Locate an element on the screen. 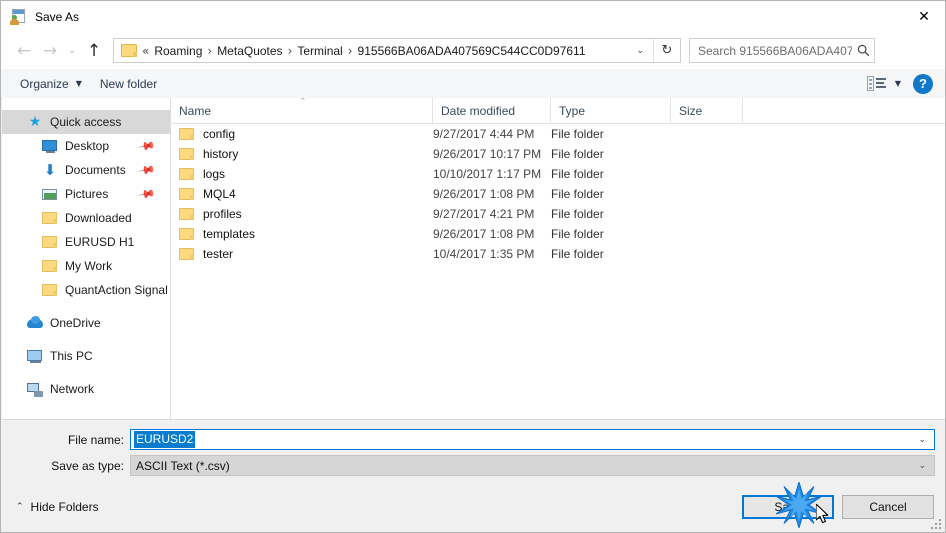  table-row: templates 9/26/2017 1:08 PM File folder is located at coordinates (558, 234).